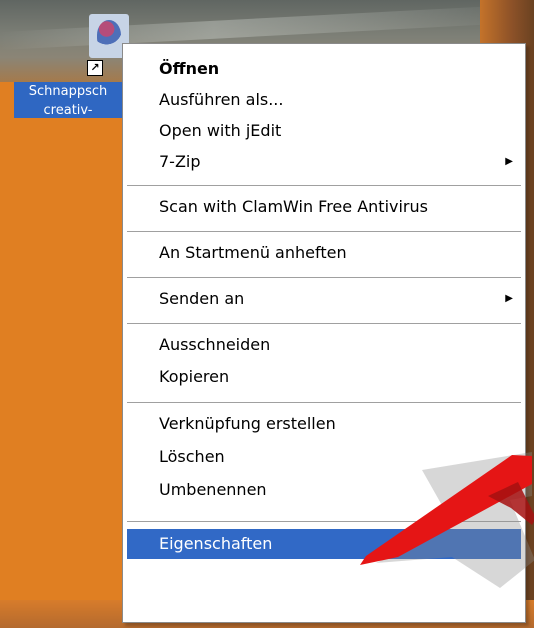 Image resolution: width=534 pixels, height=628 pixels. Describe the element at coordinates (324, 299) in the screenshot. I see `menu-item-senden-an: Senden an ▶` at that location.